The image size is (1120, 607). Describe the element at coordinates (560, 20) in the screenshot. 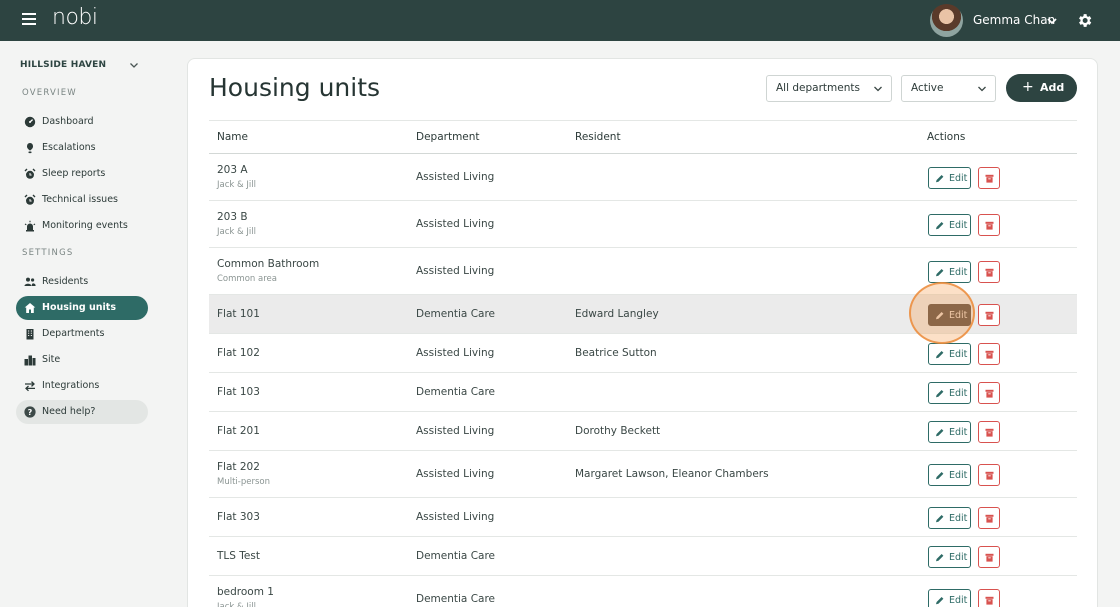

I see `top-bar: nobi Gemma Chan` at that location.